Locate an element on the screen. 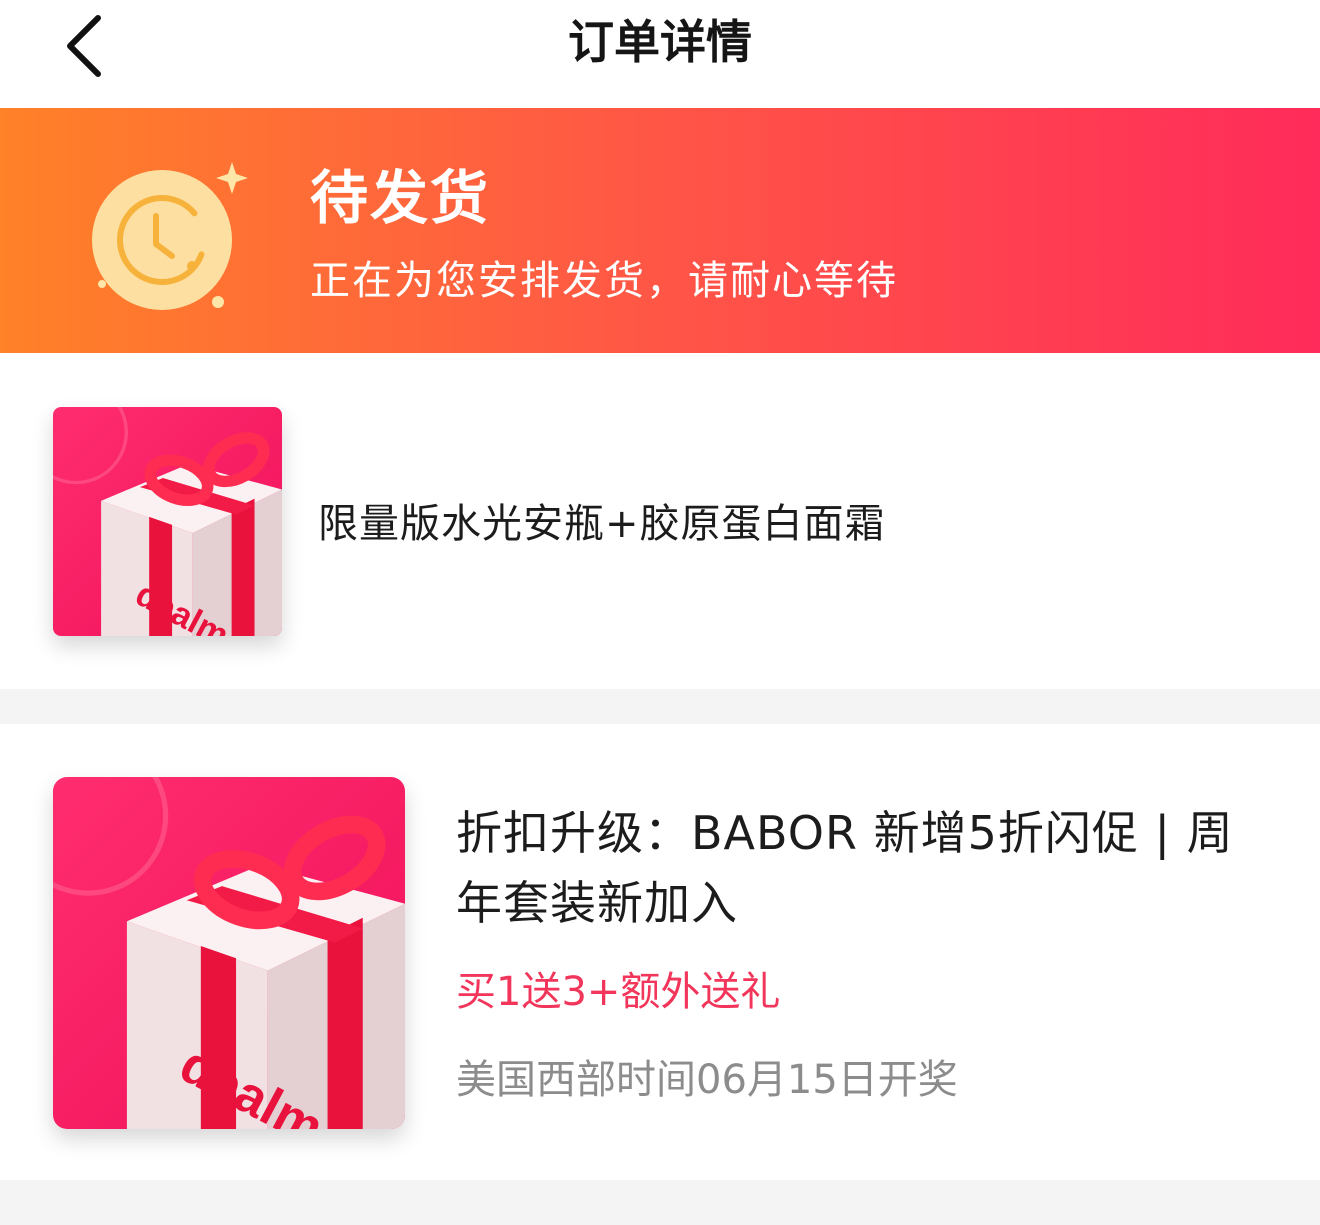  promo-label: 买1送3+额外送礼 is located at coordinates (618, 992).